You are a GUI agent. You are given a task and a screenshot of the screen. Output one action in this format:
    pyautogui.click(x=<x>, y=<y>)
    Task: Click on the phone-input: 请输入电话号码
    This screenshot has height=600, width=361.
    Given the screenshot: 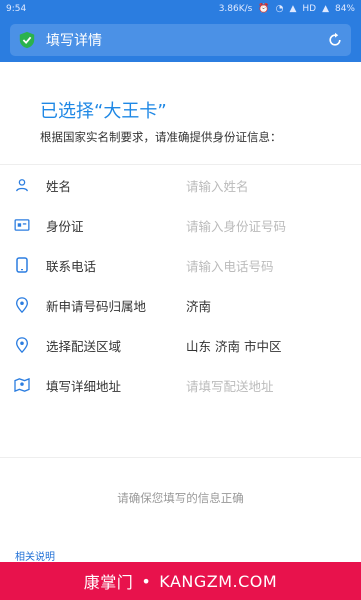 What is the action you would take?
    pyautogui.click(x=230, y=265)
    